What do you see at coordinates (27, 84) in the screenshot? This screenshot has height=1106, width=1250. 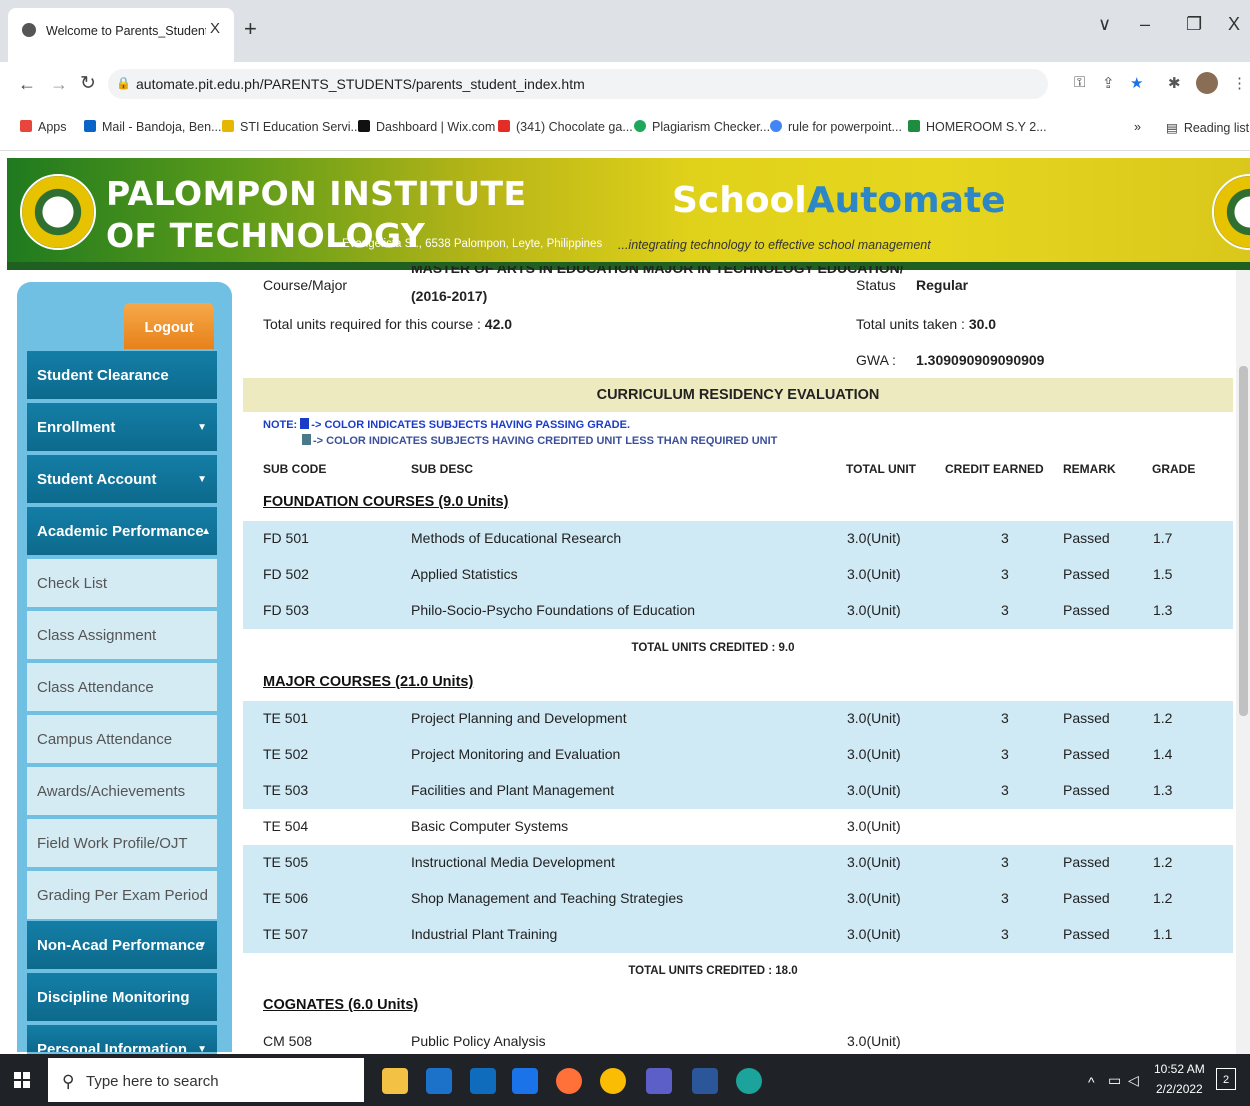 I see `back-arrow-icon: ←` at bounding box center [27, 84].